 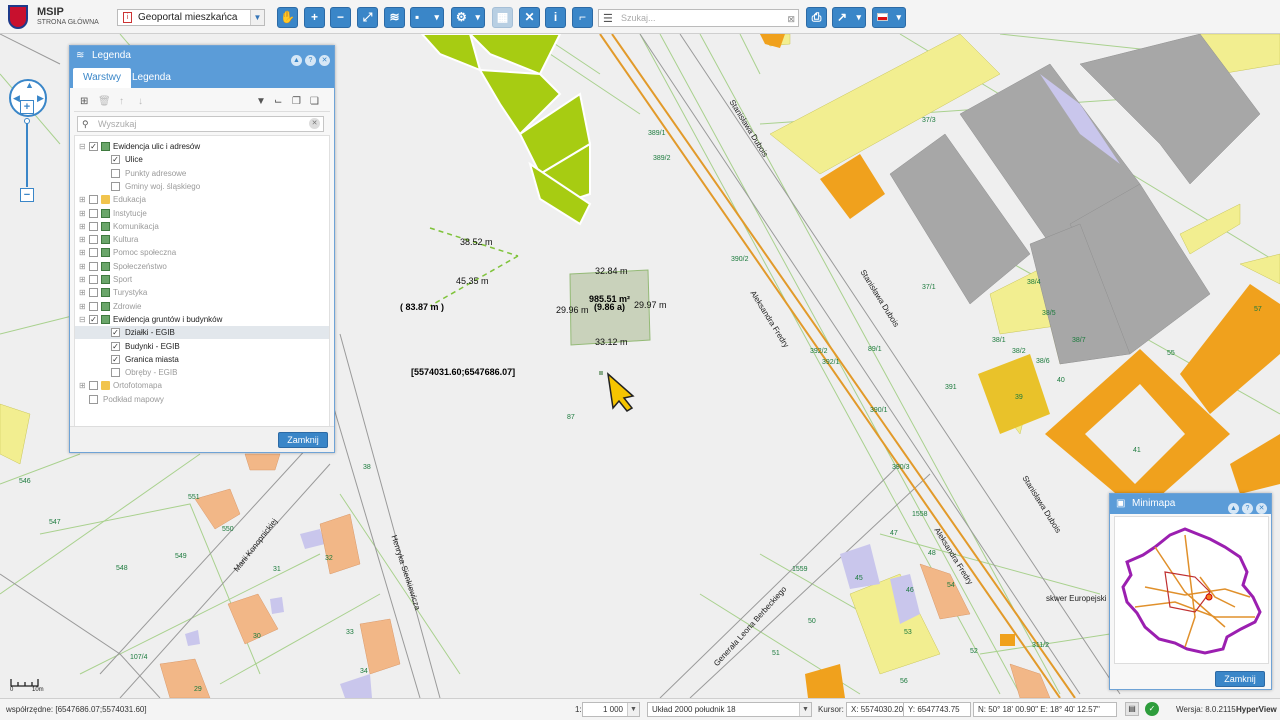 I want to click on zoom-out-icon: −, so click(x=340, y=17).